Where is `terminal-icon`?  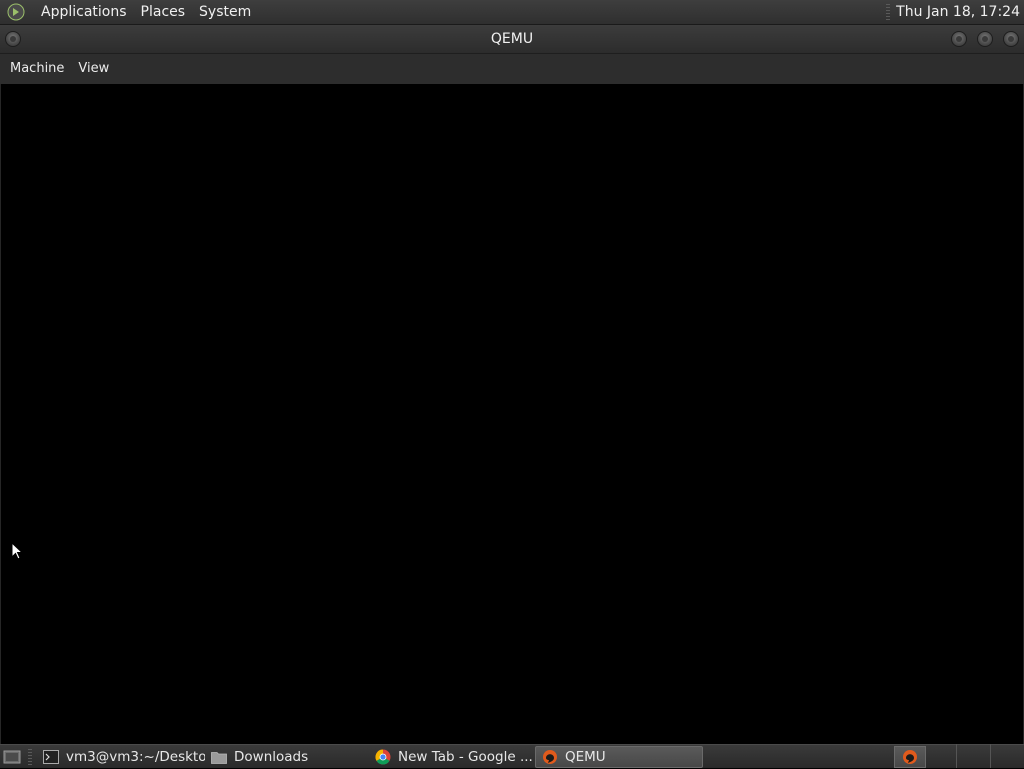
terminal-icon is located at coordinates (51, 757).